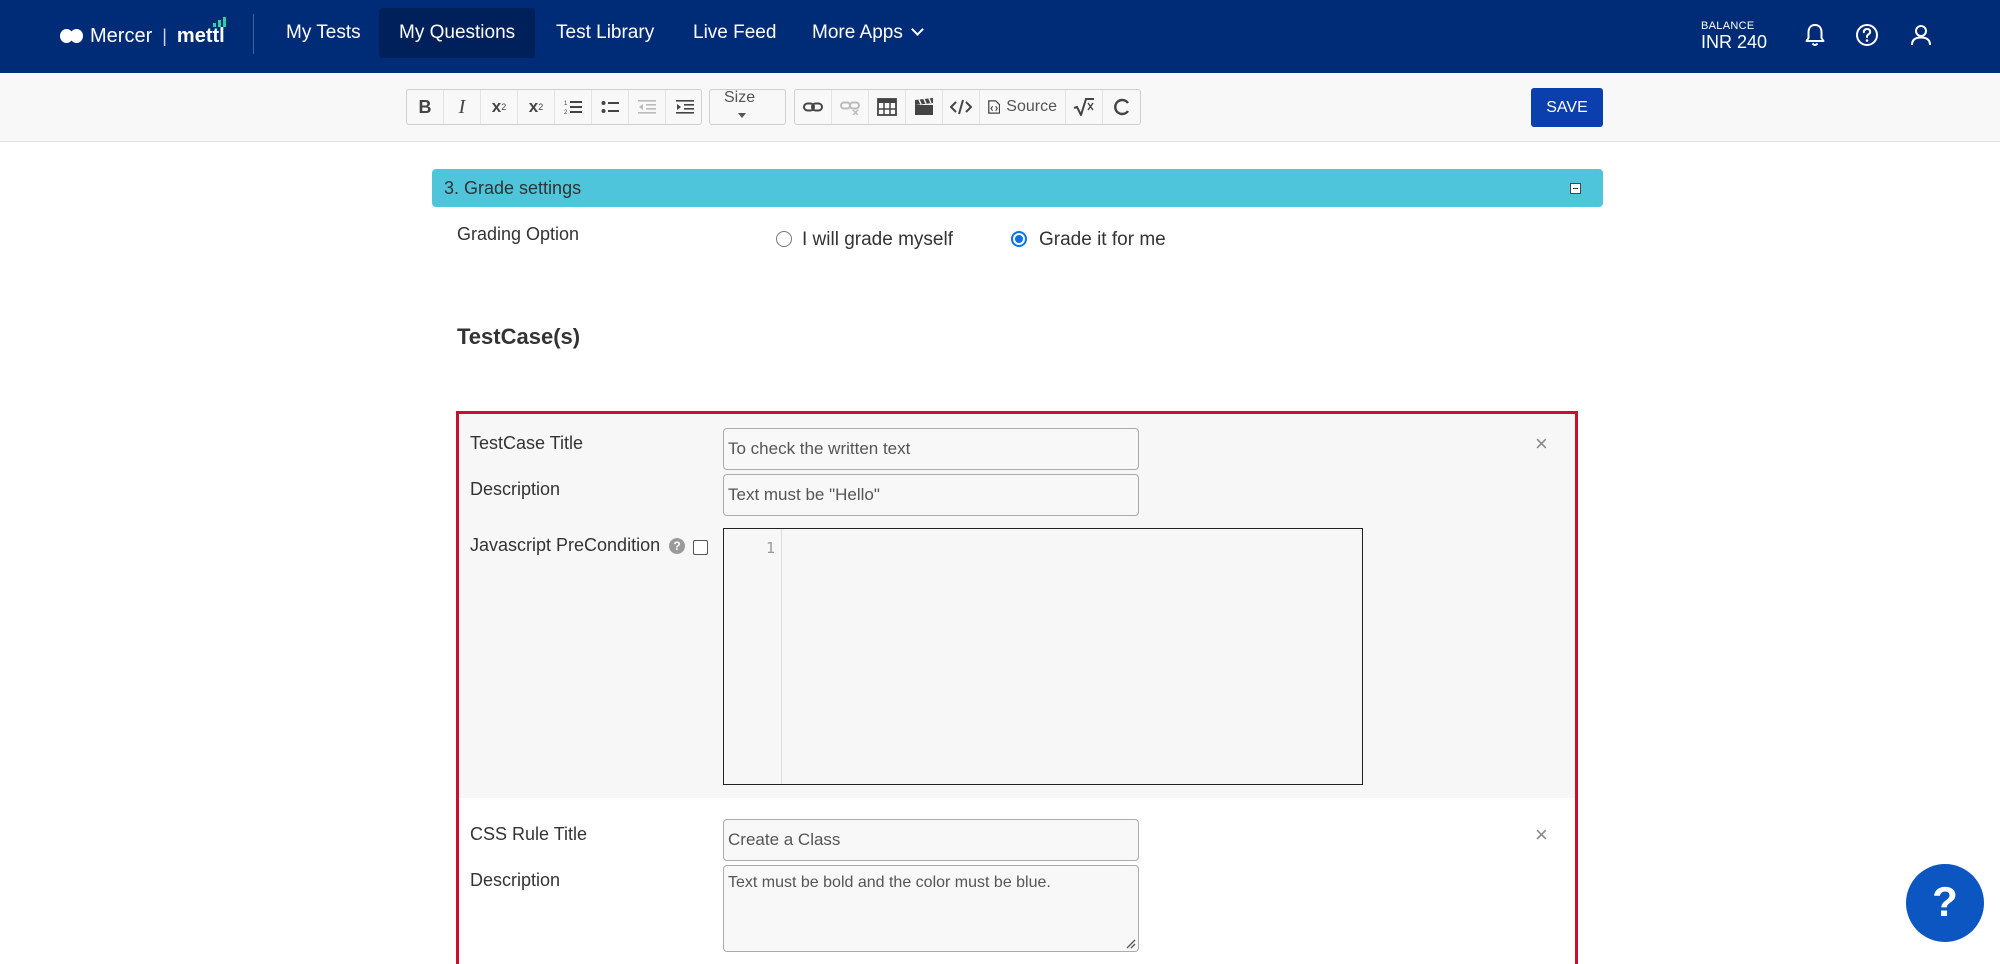  What do you see at coordinates (1575, 188) in the screenshot?
I see `collapse-icon` at bounding box center [1575, 188].